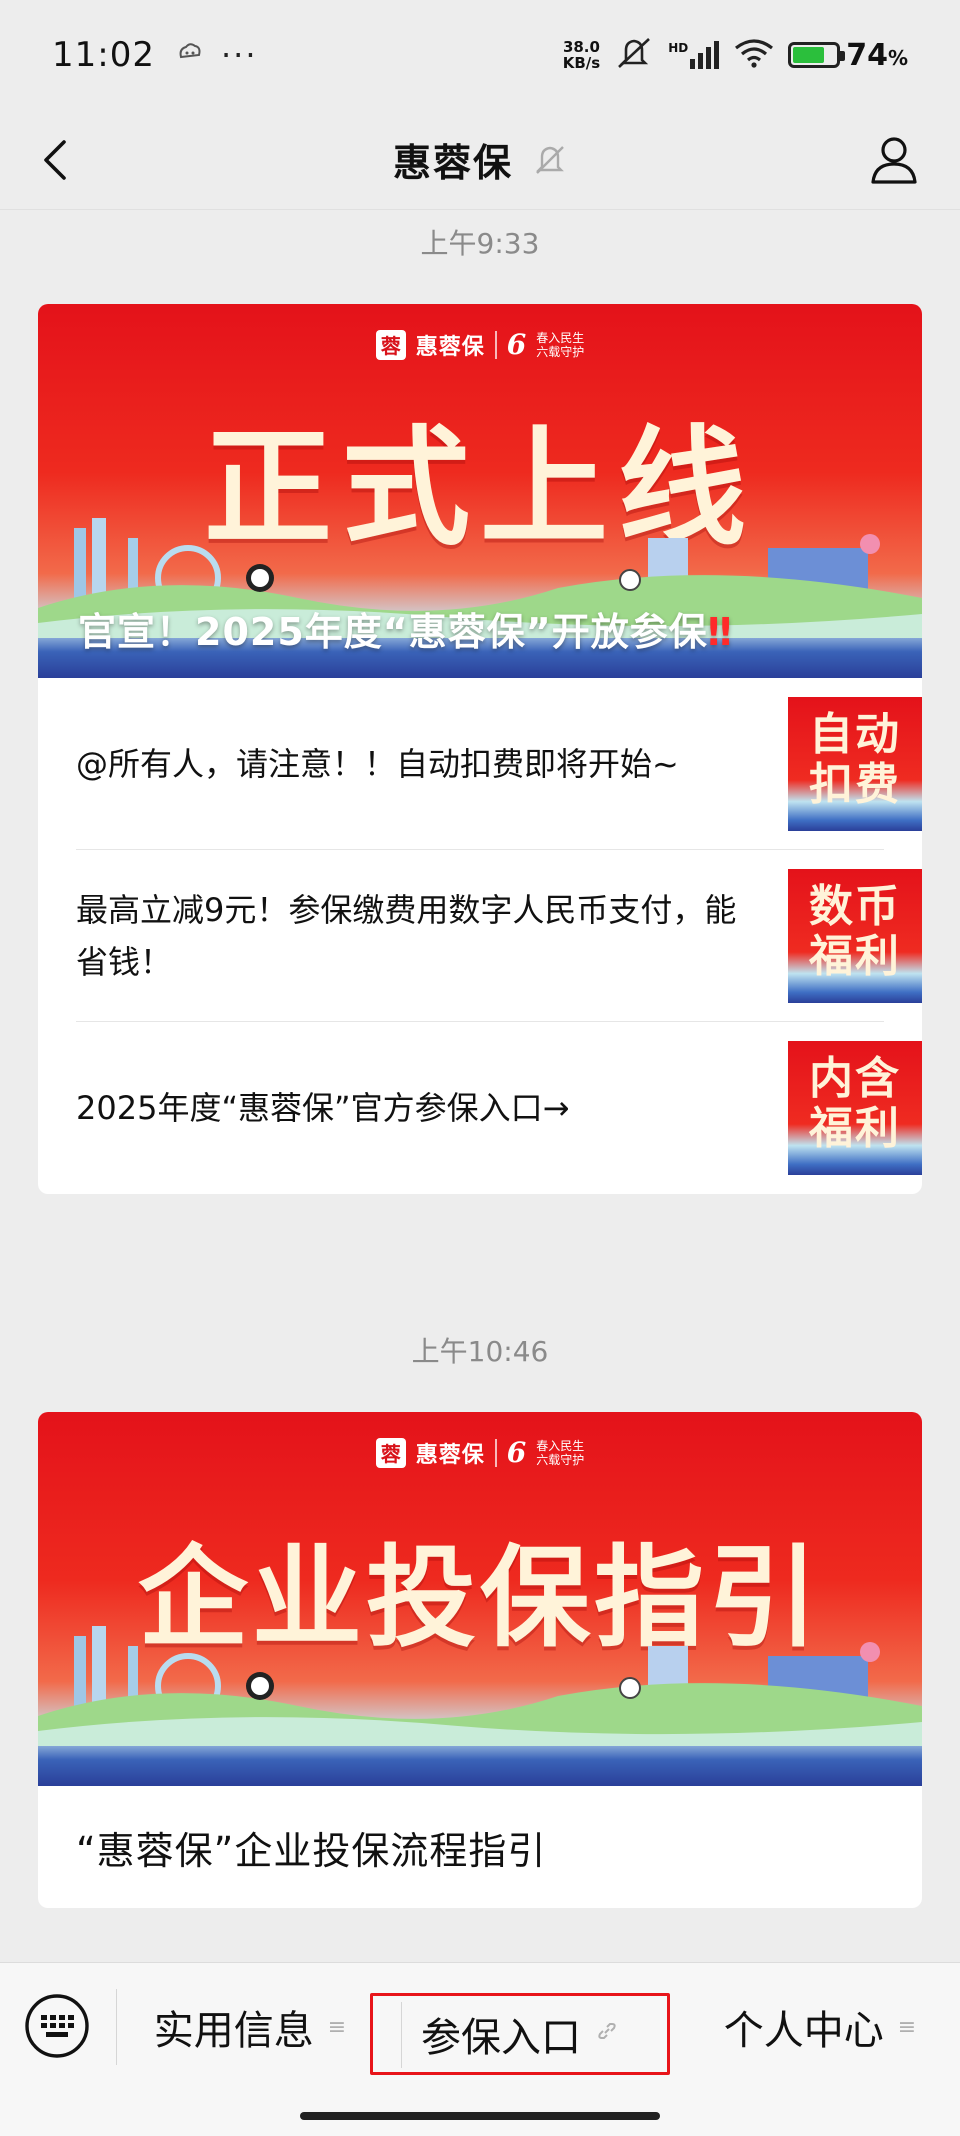  I want to click on menu-item-useful-info: 实用信息 ≡, so click(250, 2027).